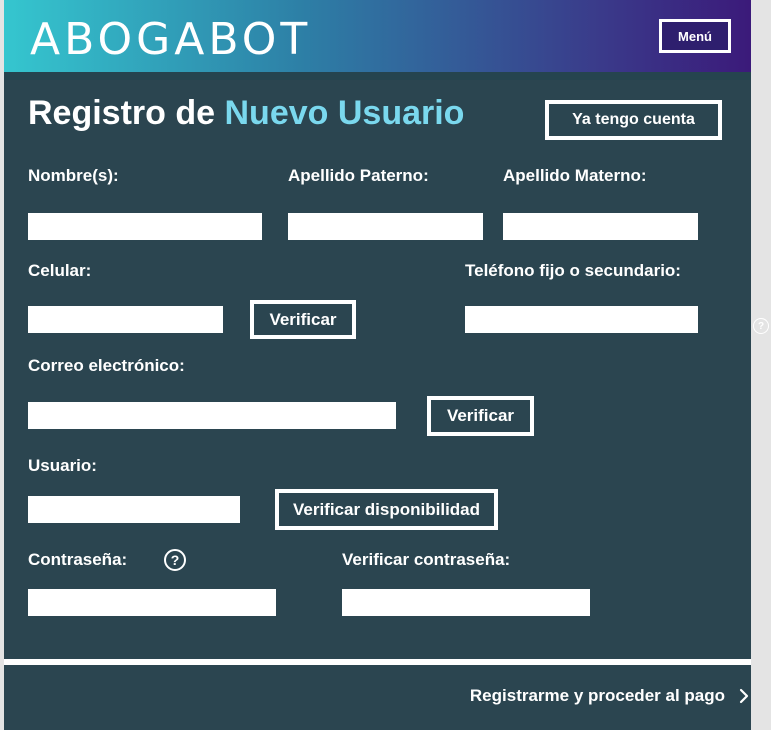  What do you see at coordinates (633, 120) in the screenshot?
I see `have-account-button: Ya tengo cuenta` at bounding box center [633, 120].